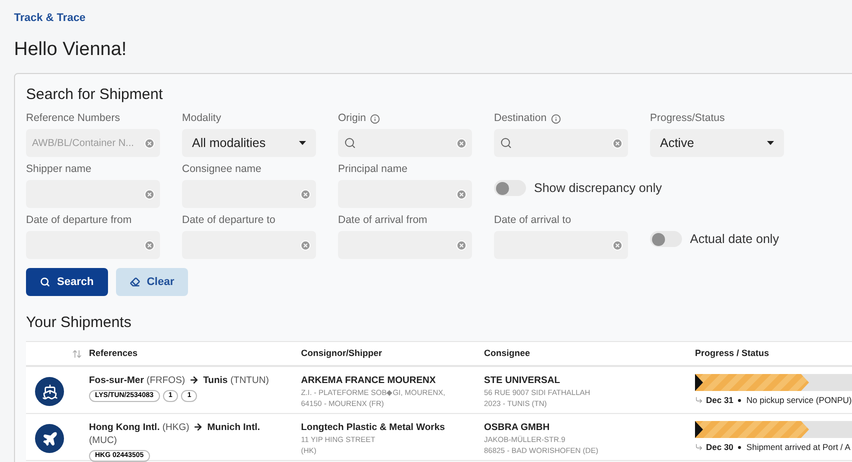 Image resolution: width=852 pixels, height=462 pixels. Describe the element at coordinates (67, 282) in the screenshot. I see `search-button: Search` at that location.